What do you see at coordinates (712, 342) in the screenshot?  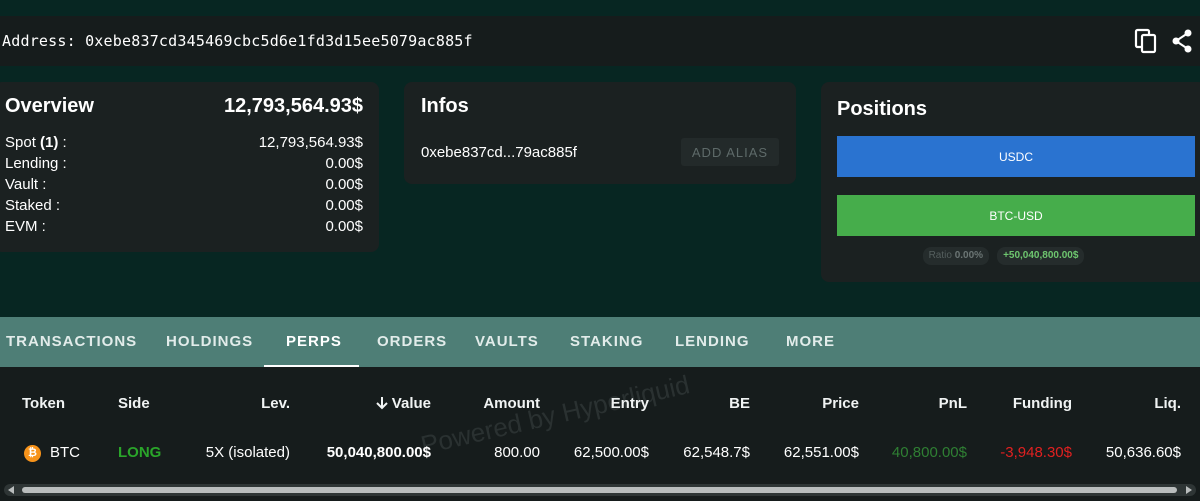 I see `tab-lending: LENDING` at bounding box center [712, 342].